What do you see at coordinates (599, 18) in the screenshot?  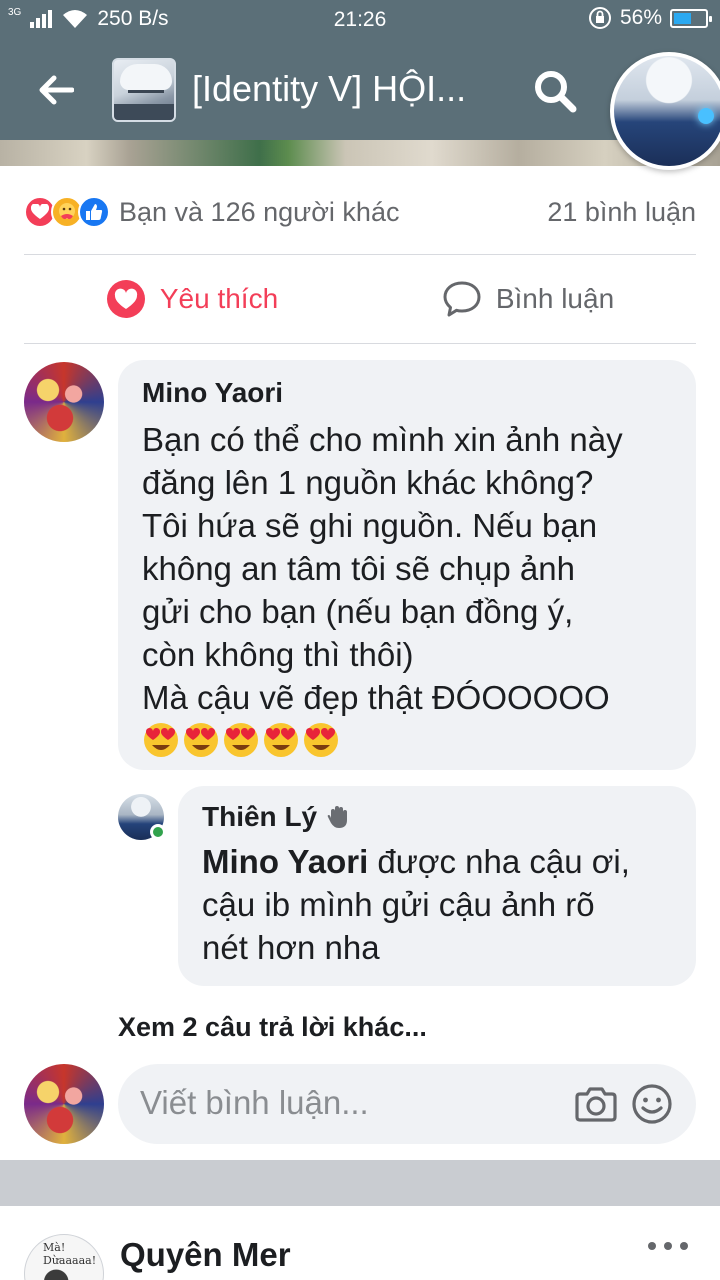 I see `rotation-lock-icon` at bounding box center [599, 18].